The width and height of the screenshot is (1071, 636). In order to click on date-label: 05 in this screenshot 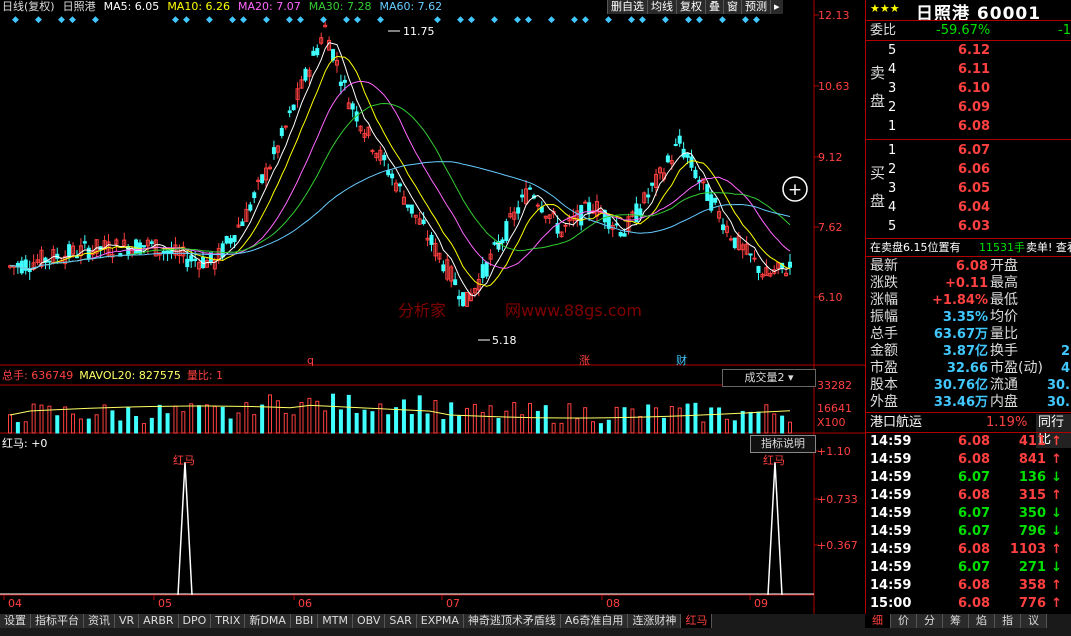, I will do `click(165, 603)`.